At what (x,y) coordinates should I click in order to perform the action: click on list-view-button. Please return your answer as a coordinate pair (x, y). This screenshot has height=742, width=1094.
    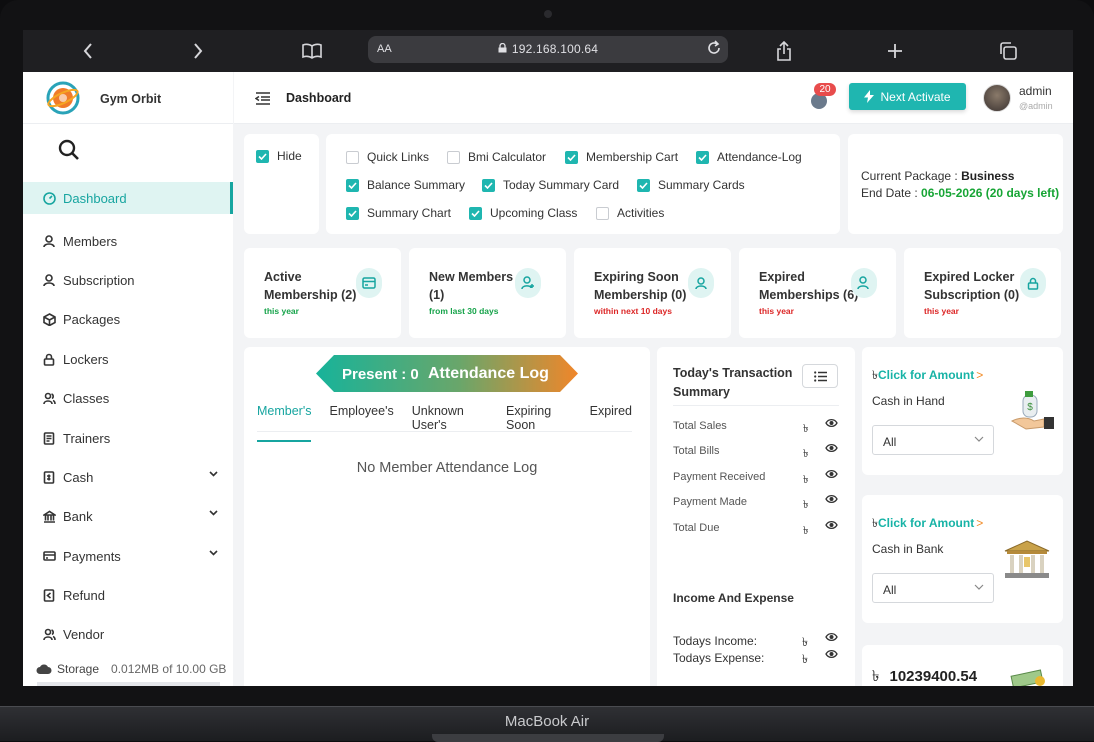
    Looking at the image, I should click on (820, 376).